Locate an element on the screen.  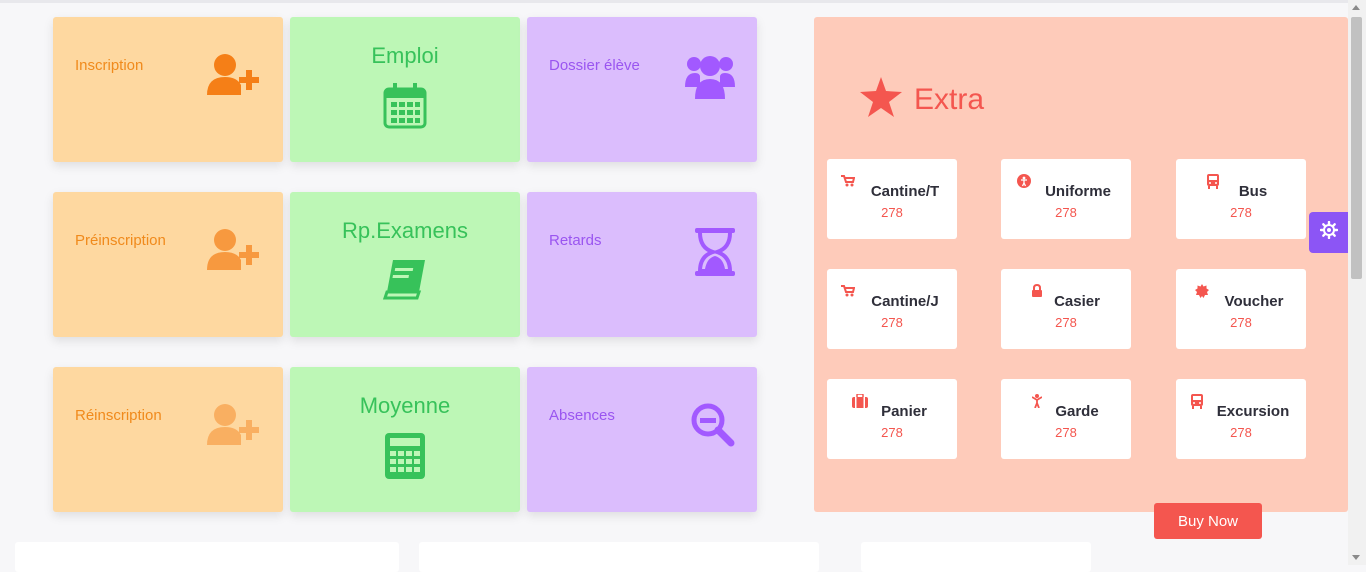
vertical-scrollbar is located at coordinates (1357, 282).